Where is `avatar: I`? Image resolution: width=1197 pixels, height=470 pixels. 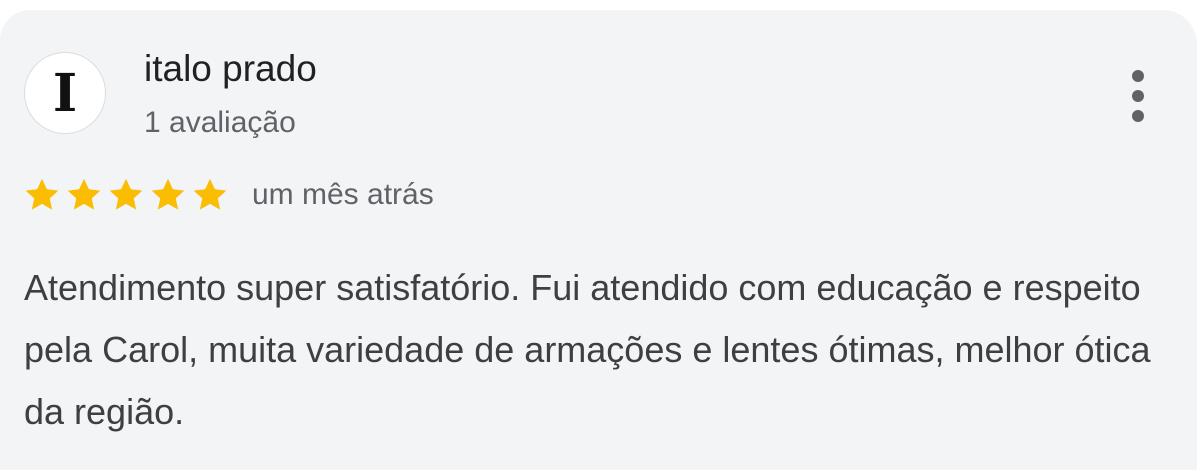 avatar: I is located at coordinates (65, 93).